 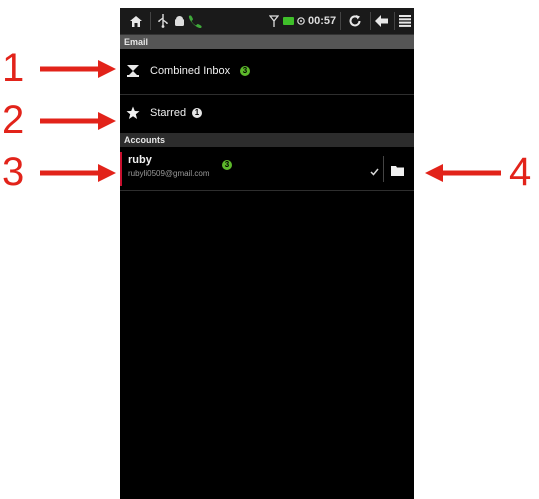 I want to click on annotation-number-4: 4, so click(x=520, y=172).